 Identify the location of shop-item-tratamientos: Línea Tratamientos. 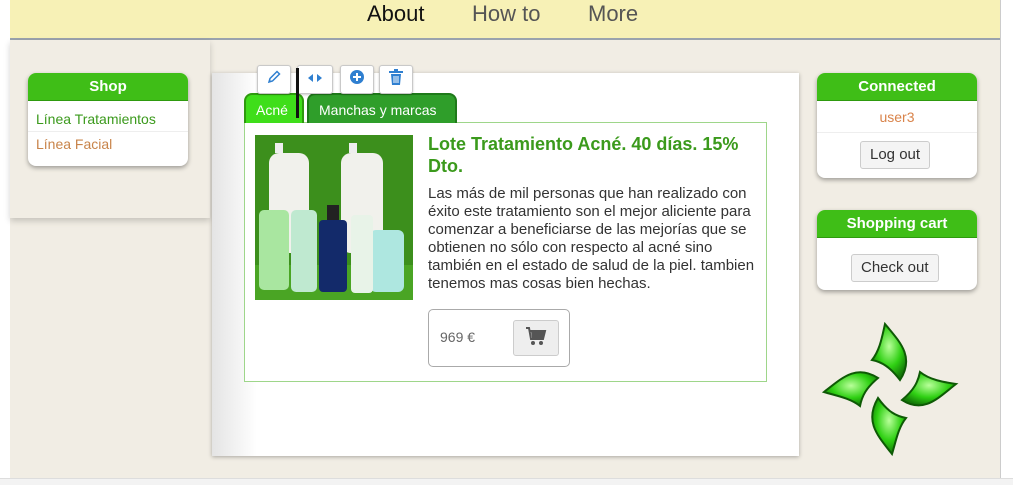
(108, 119).